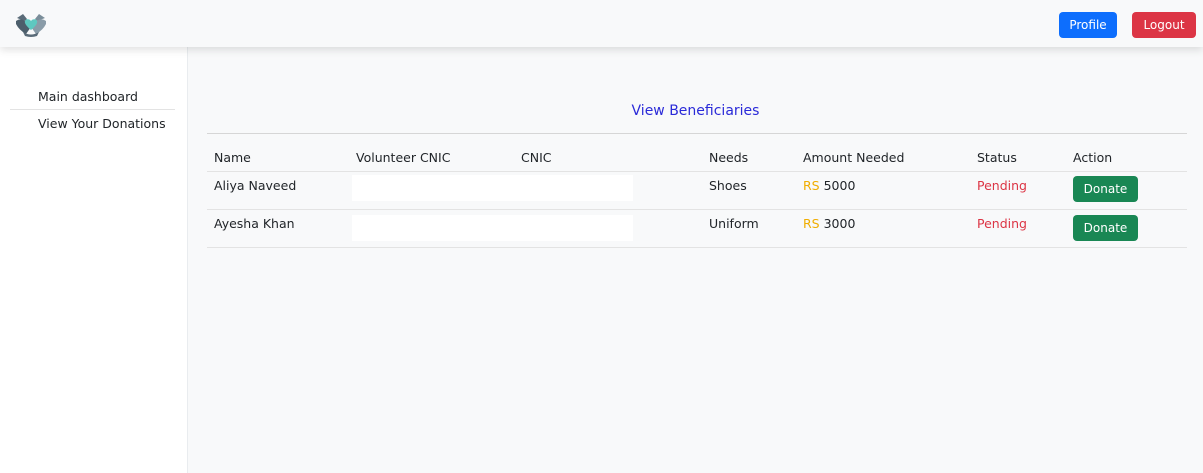 The width and height of the screenshot is (1203, 473). Describe the element at coordinates (997, 157) in the screenshot. I see `header-status: Status` at that location.